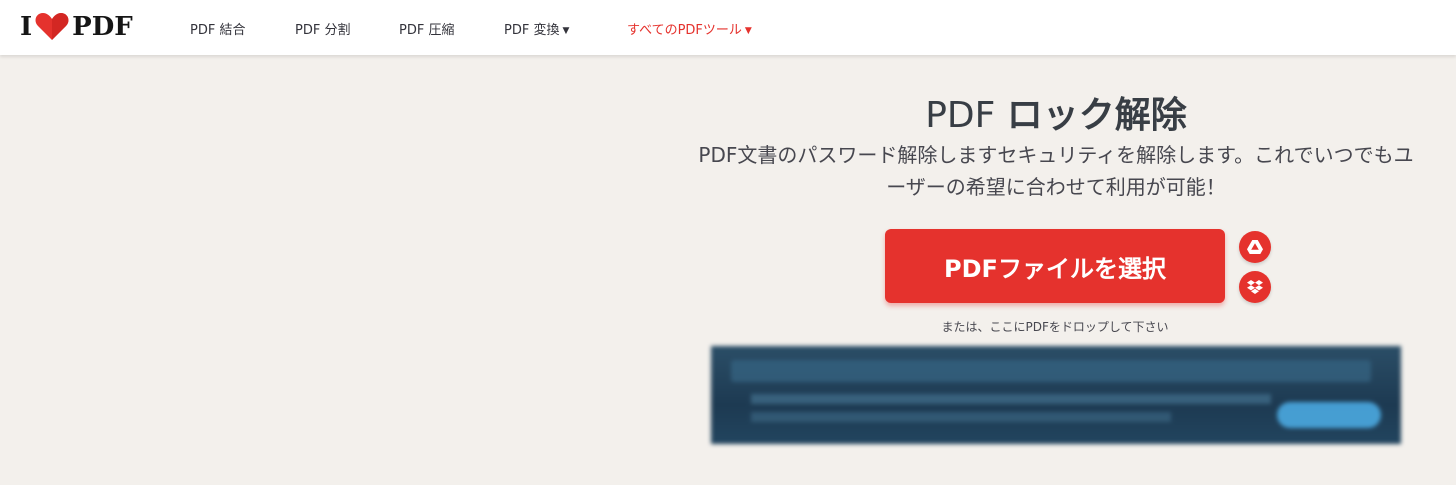  I want to click on nav-compress-pdf: PDF 圧縮, so click(426, 28).